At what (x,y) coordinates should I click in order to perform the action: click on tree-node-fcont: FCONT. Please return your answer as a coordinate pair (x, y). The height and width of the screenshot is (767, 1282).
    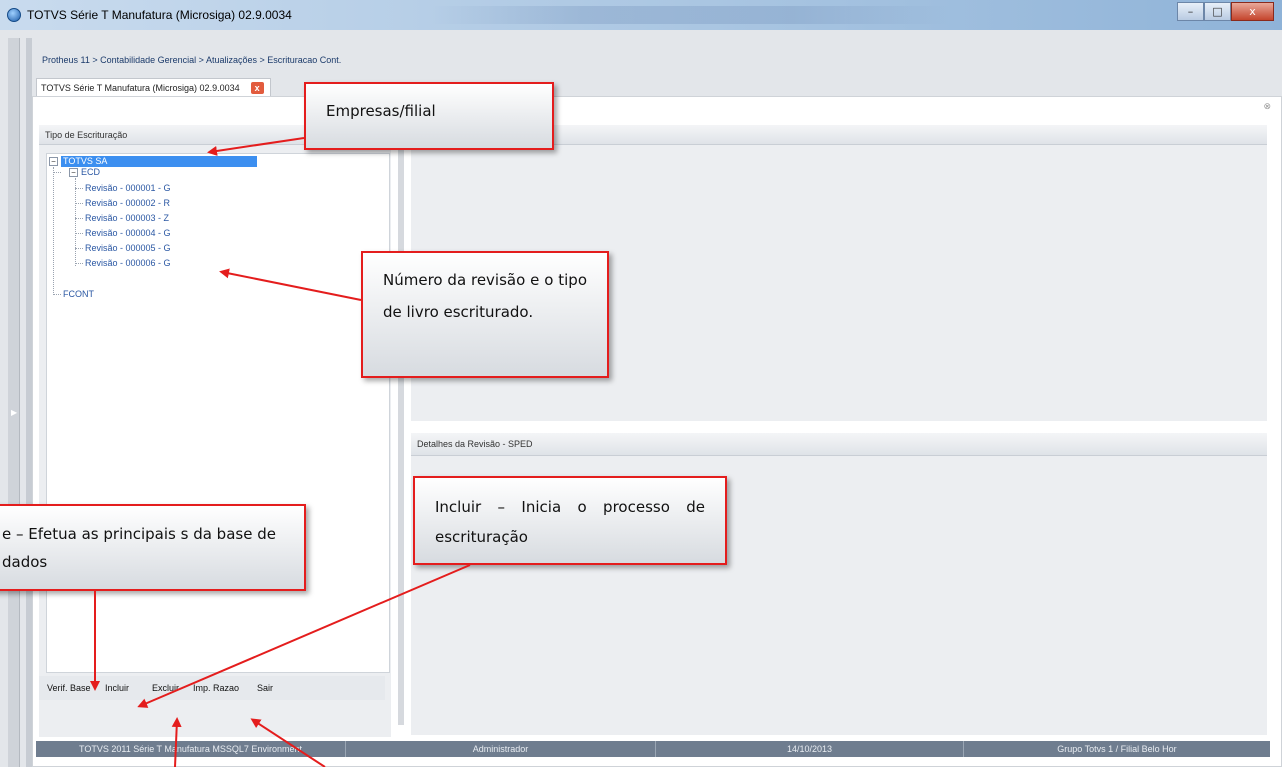
    Looking at the image, I should click on (78, 294).